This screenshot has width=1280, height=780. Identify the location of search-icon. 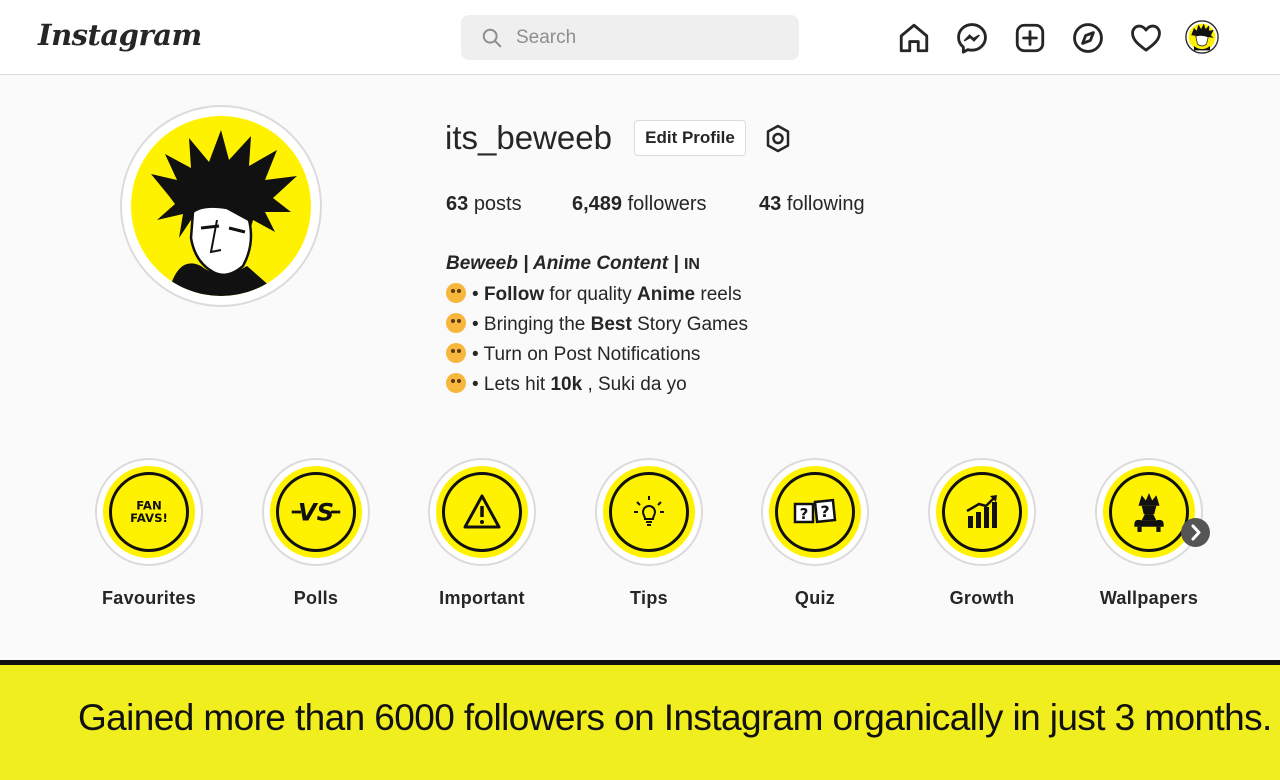
(492, 38).